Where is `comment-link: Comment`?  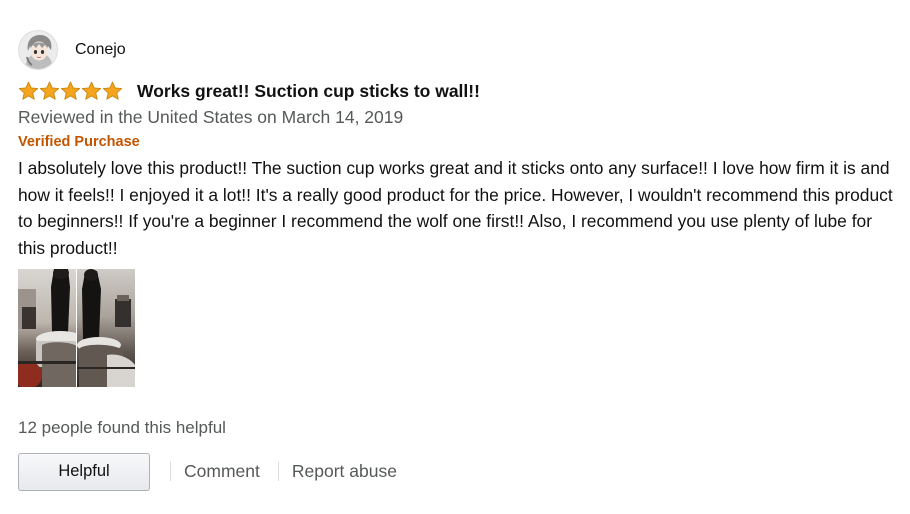
comment-link: Comment is located at coordinates (222, 471).